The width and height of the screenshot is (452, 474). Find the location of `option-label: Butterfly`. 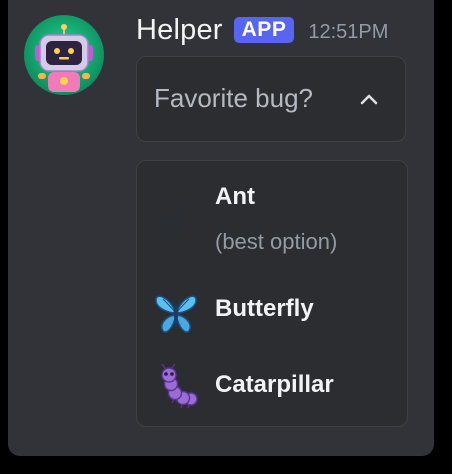

option-label: Butterfly is located at coordinates (264, 308).